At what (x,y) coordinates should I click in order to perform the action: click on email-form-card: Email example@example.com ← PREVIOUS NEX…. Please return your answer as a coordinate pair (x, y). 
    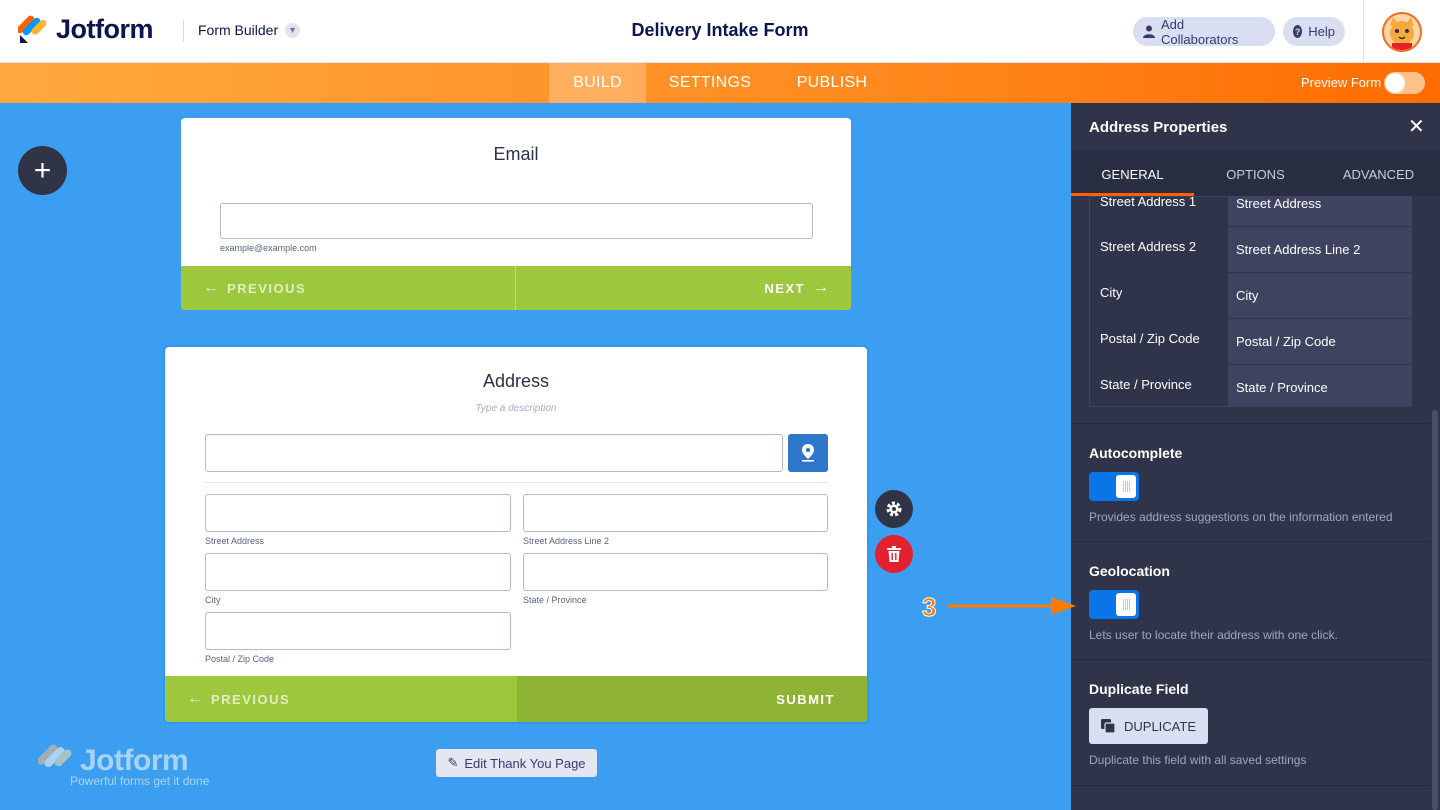
    Looking at the image, I should click on (516, 214).